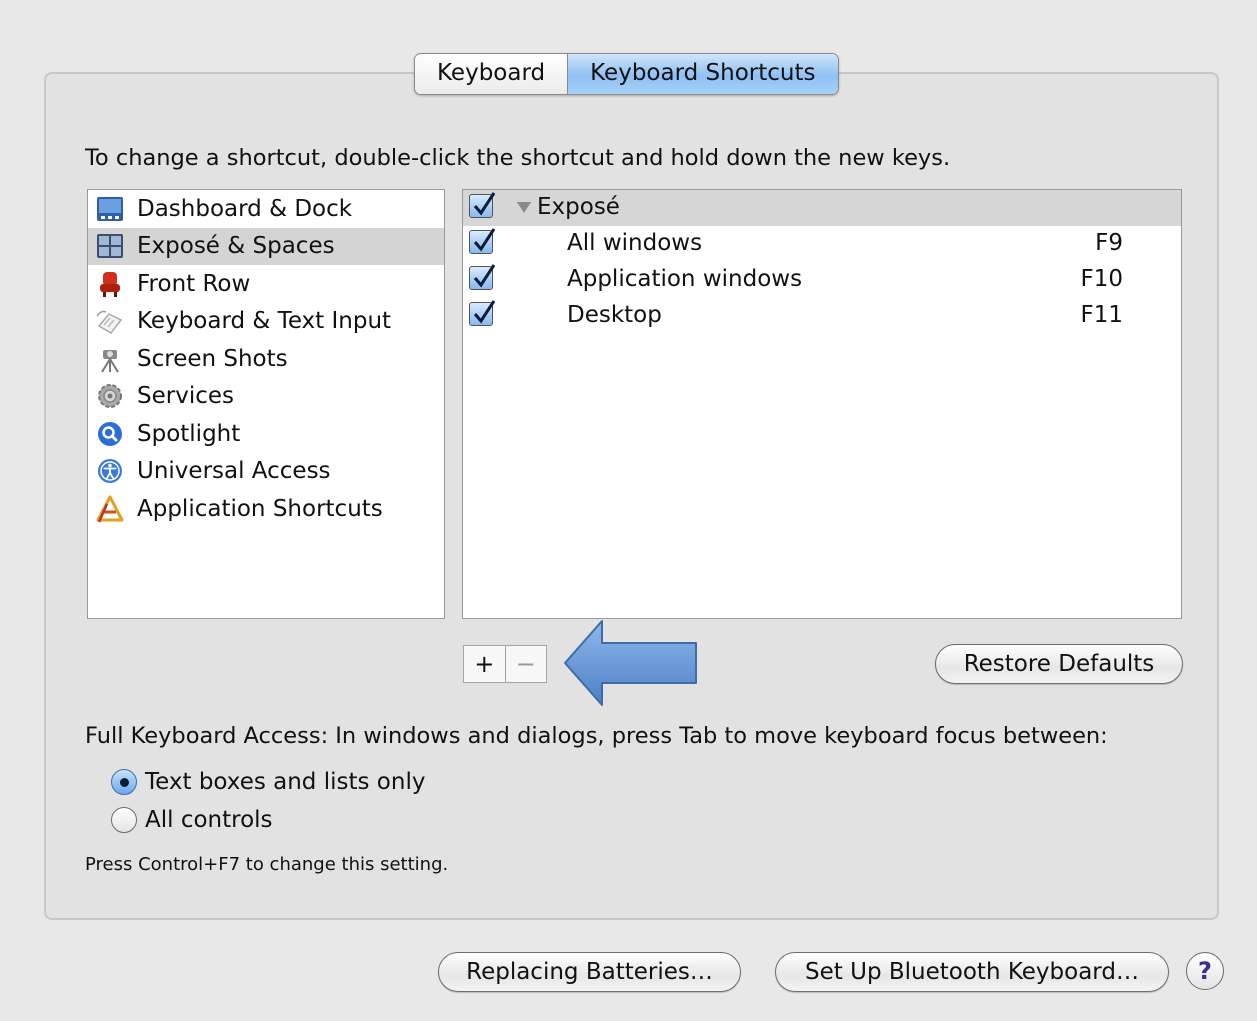 The image size is (1257, 1021). Describe the element at coordinates (110, 246) in the screenshot. I see `expose-spaces-icon` at that location.